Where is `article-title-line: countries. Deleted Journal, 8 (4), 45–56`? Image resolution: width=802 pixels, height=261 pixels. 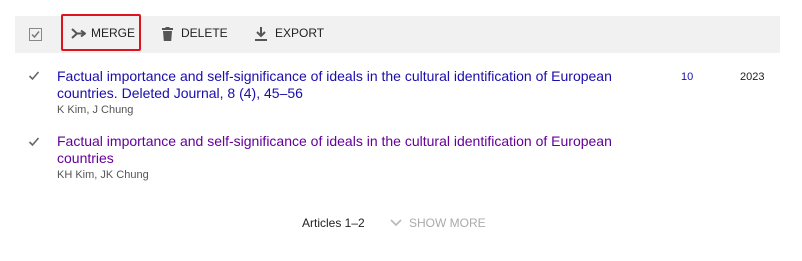
article-title-line: countries. Deleted Journal, 8 (4), 45–56 is located at coordinates (180, 93).